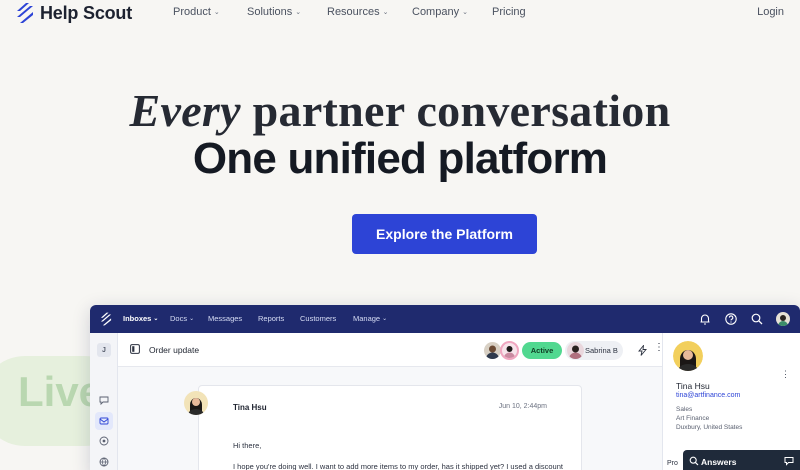 The width and height of the screenshot is (800, 470). I want to click on customer-location: Duxbury, United States, so click(709, 427).